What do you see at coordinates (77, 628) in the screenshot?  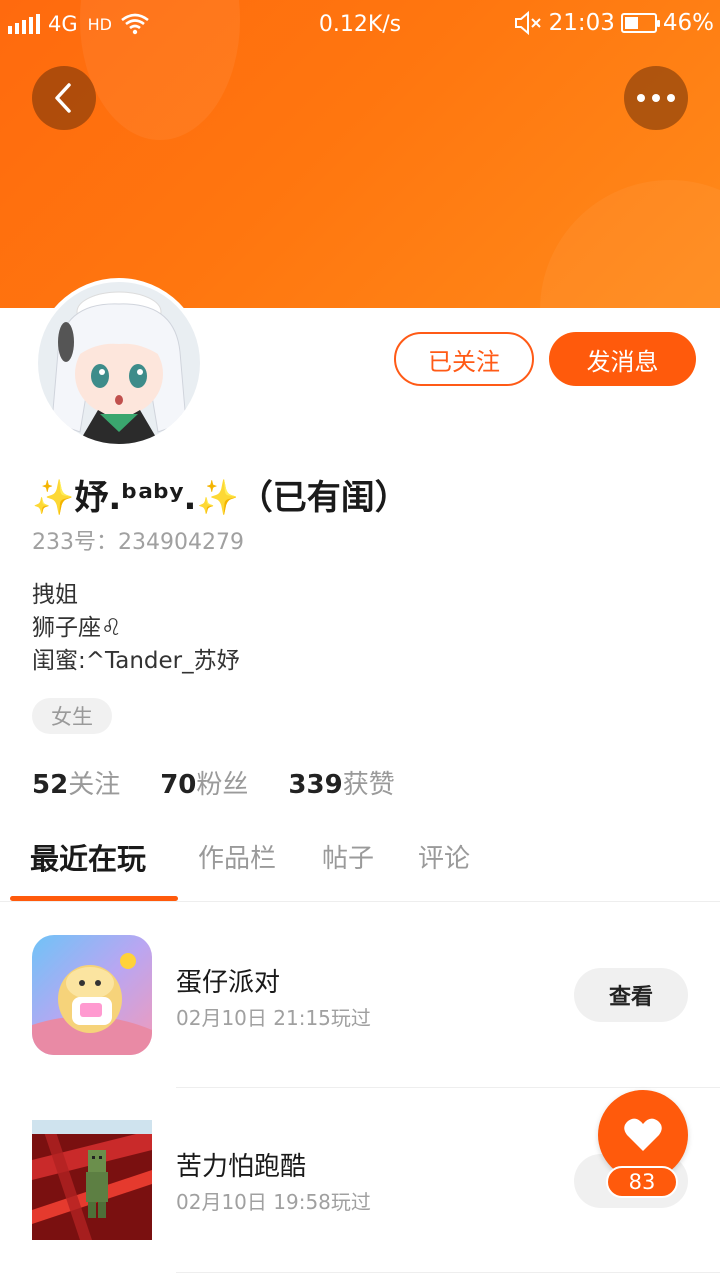 I see `bio-line: 狮子座♌` at bounding box center [77, 628].